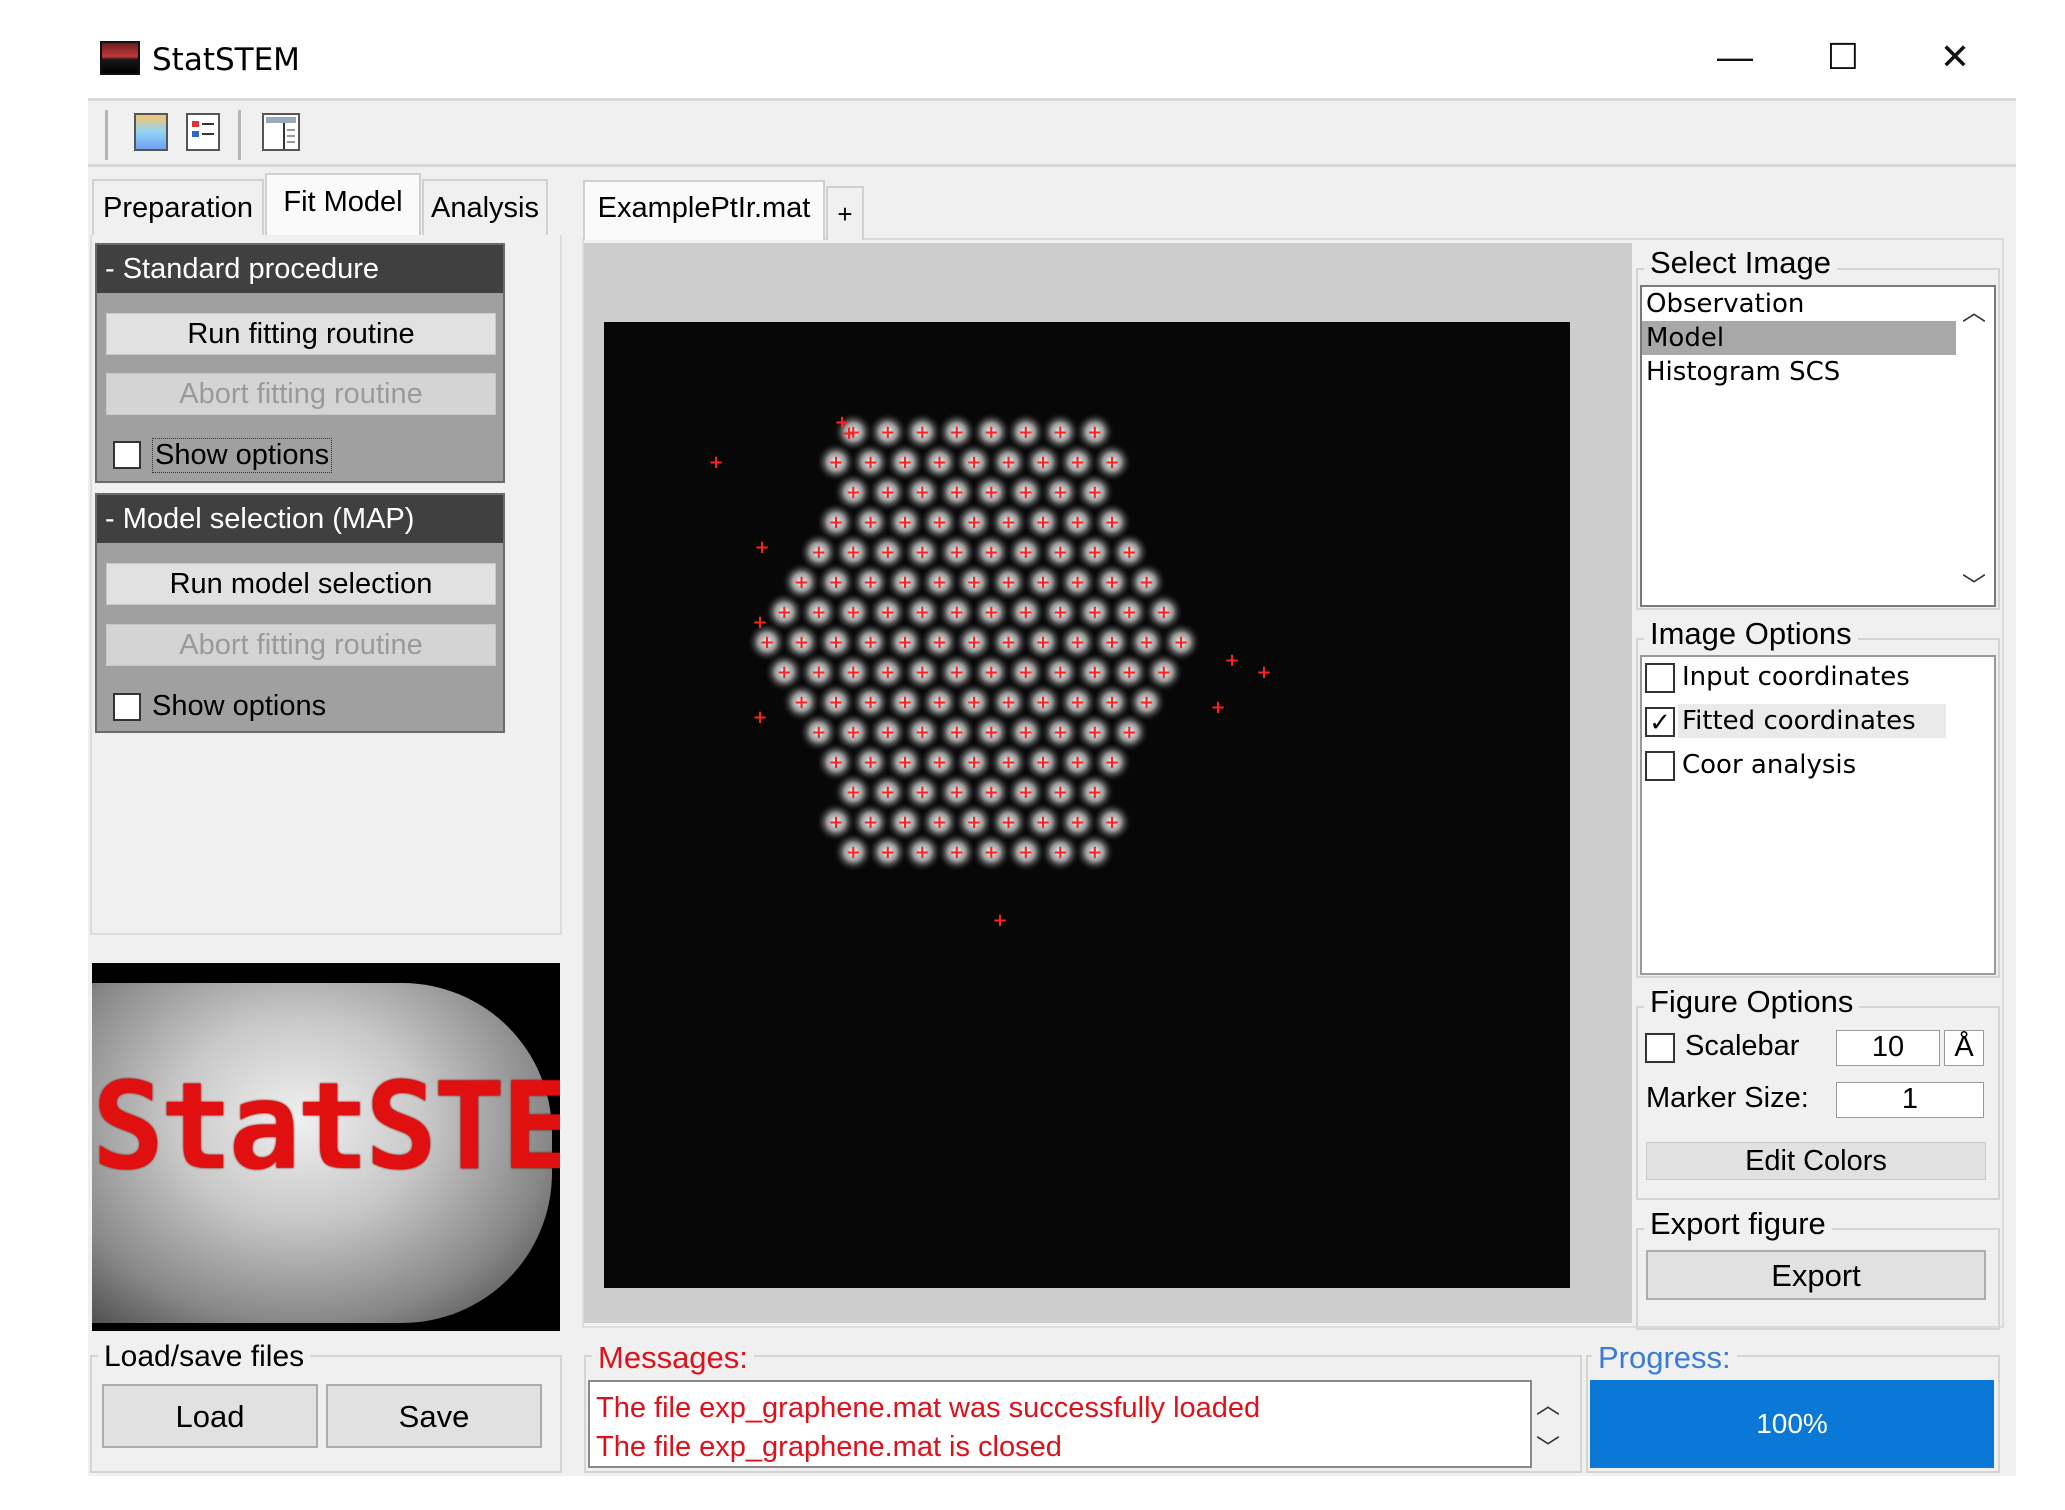  I want to click on show-options-label: Show options, so click(242, 455).